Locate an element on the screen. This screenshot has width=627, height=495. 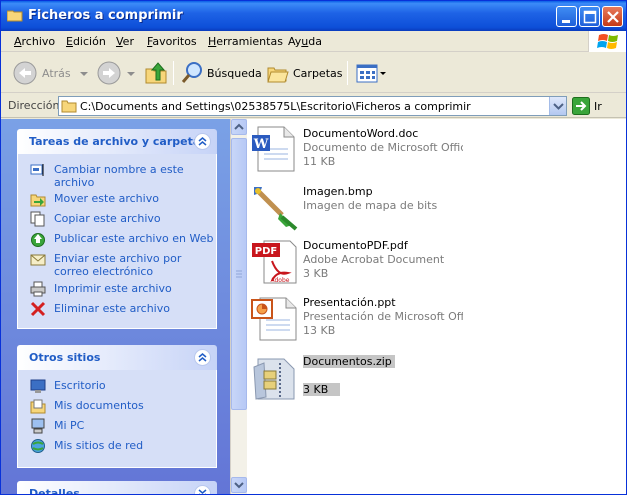
up-folder-button is located at coordinates (156, 73).